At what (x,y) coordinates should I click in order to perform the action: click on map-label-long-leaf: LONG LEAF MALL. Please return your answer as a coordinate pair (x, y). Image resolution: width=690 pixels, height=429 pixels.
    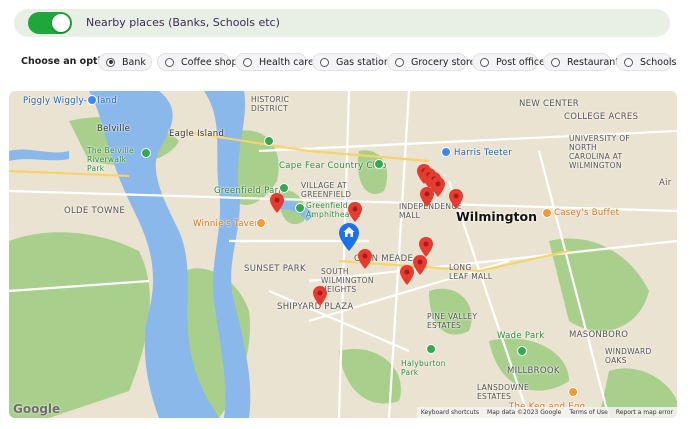
    Looking at the image, I should click on (471, 272).